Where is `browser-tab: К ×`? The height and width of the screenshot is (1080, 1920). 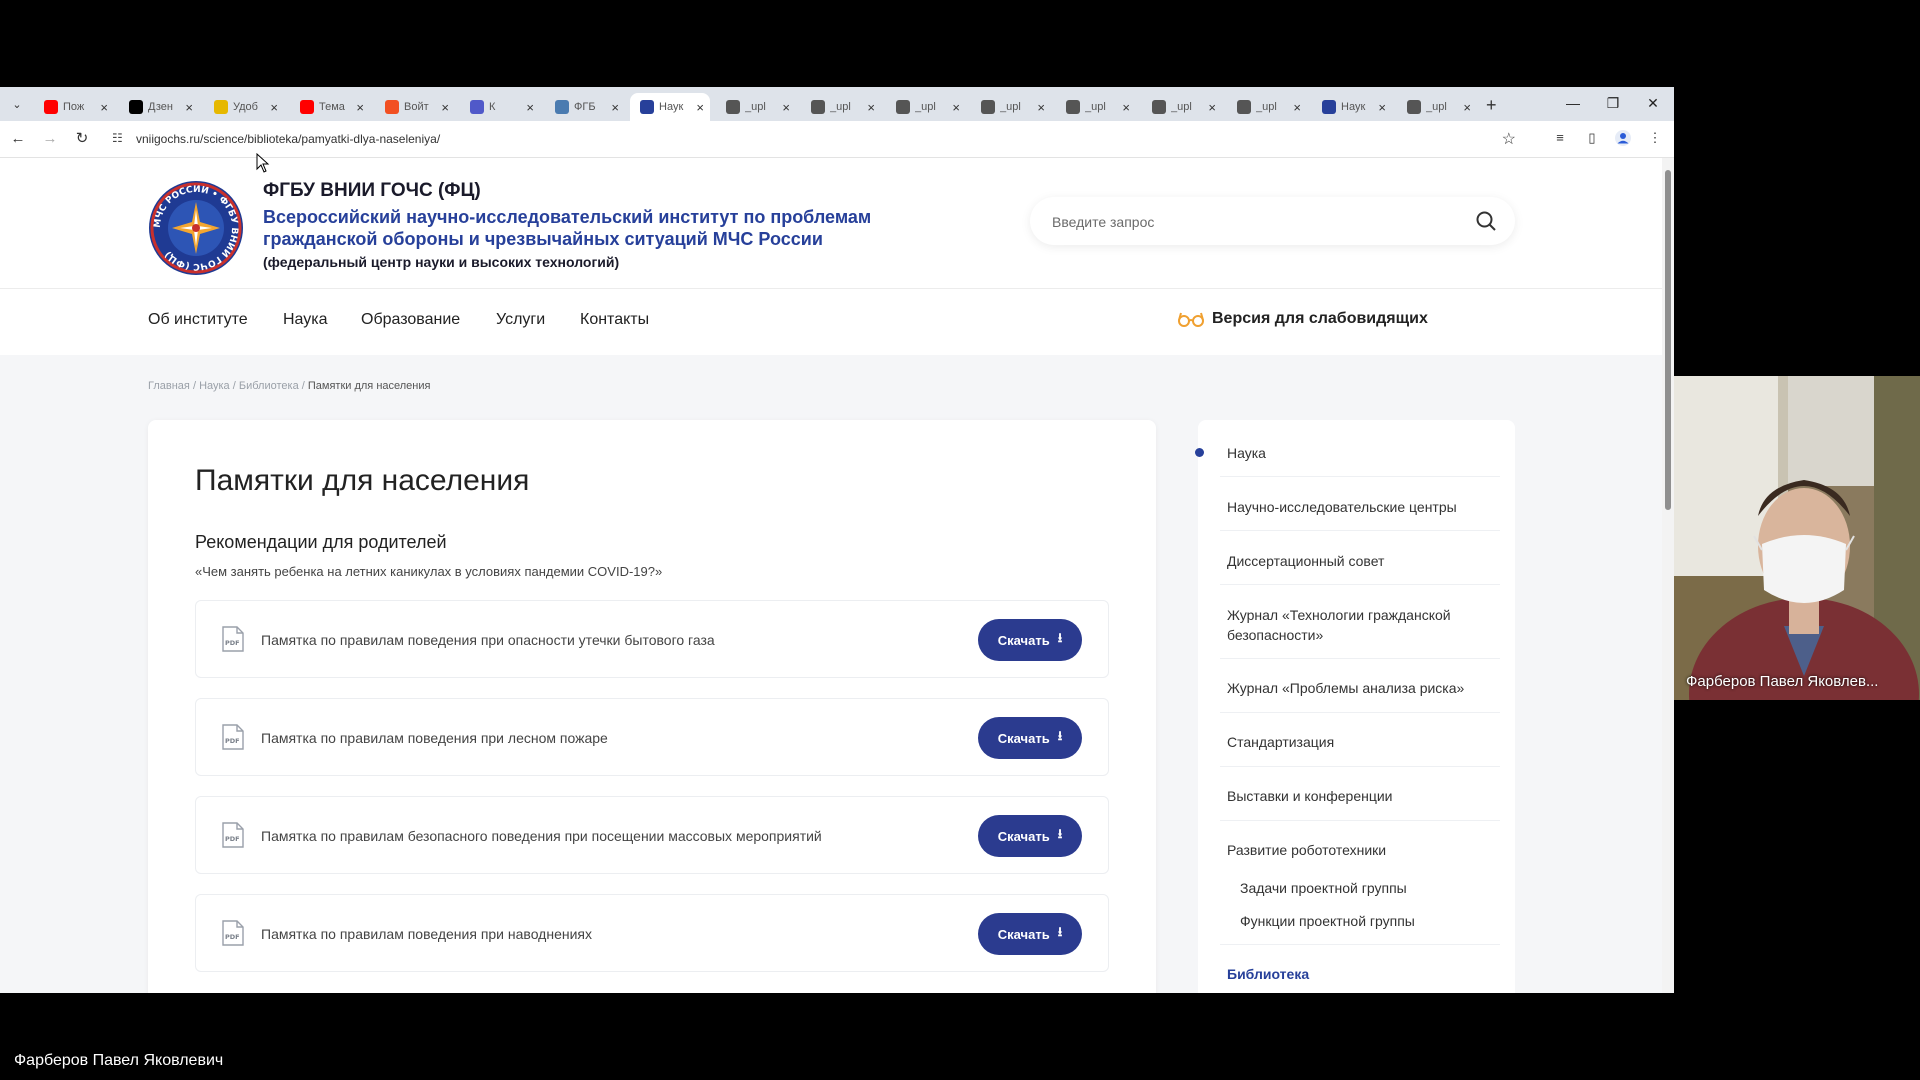
browser-tab: К × is located at coordinates (500, 107).